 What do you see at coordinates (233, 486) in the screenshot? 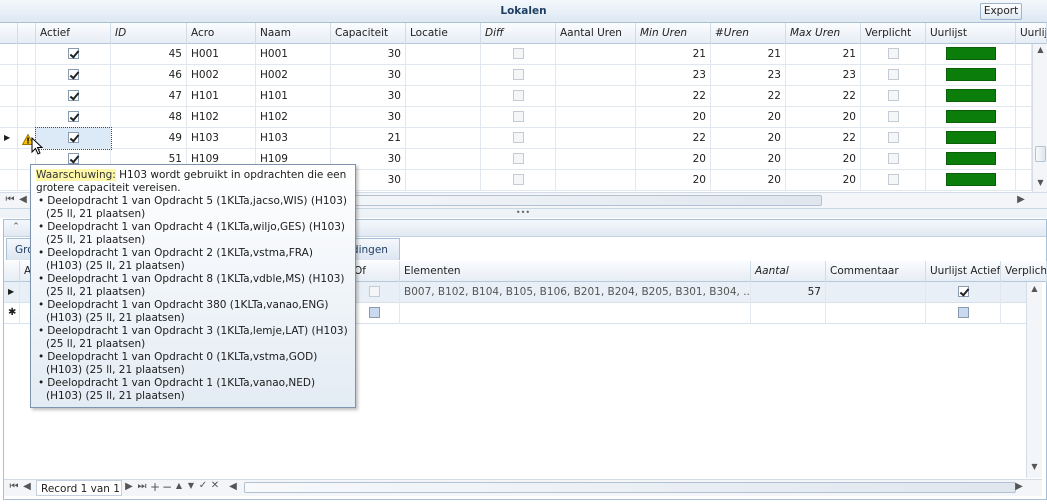
I see `detail-scroll-left-icon: ◀` at bounding box center [233, 486].